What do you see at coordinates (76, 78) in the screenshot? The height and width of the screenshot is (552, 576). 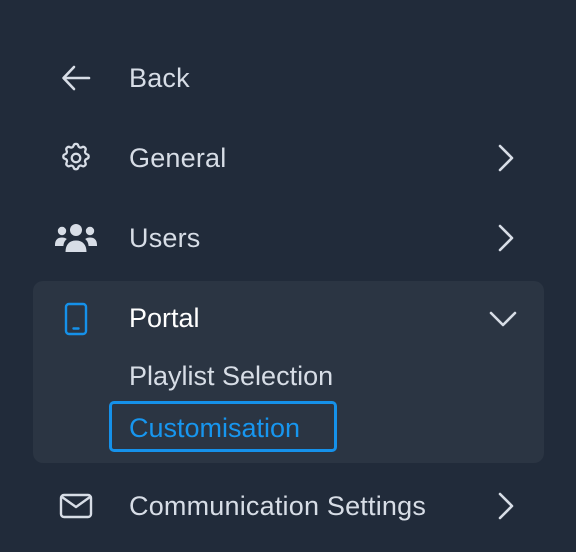 I see `arrow-left-icon` at bounding box center [76, 78].